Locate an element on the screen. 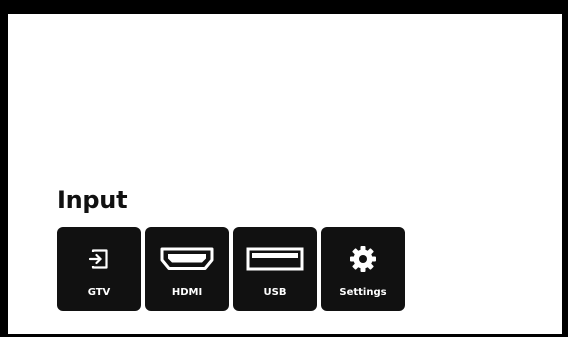  input-tile-hdmi: HDMI is located at coordinates (187, 269).